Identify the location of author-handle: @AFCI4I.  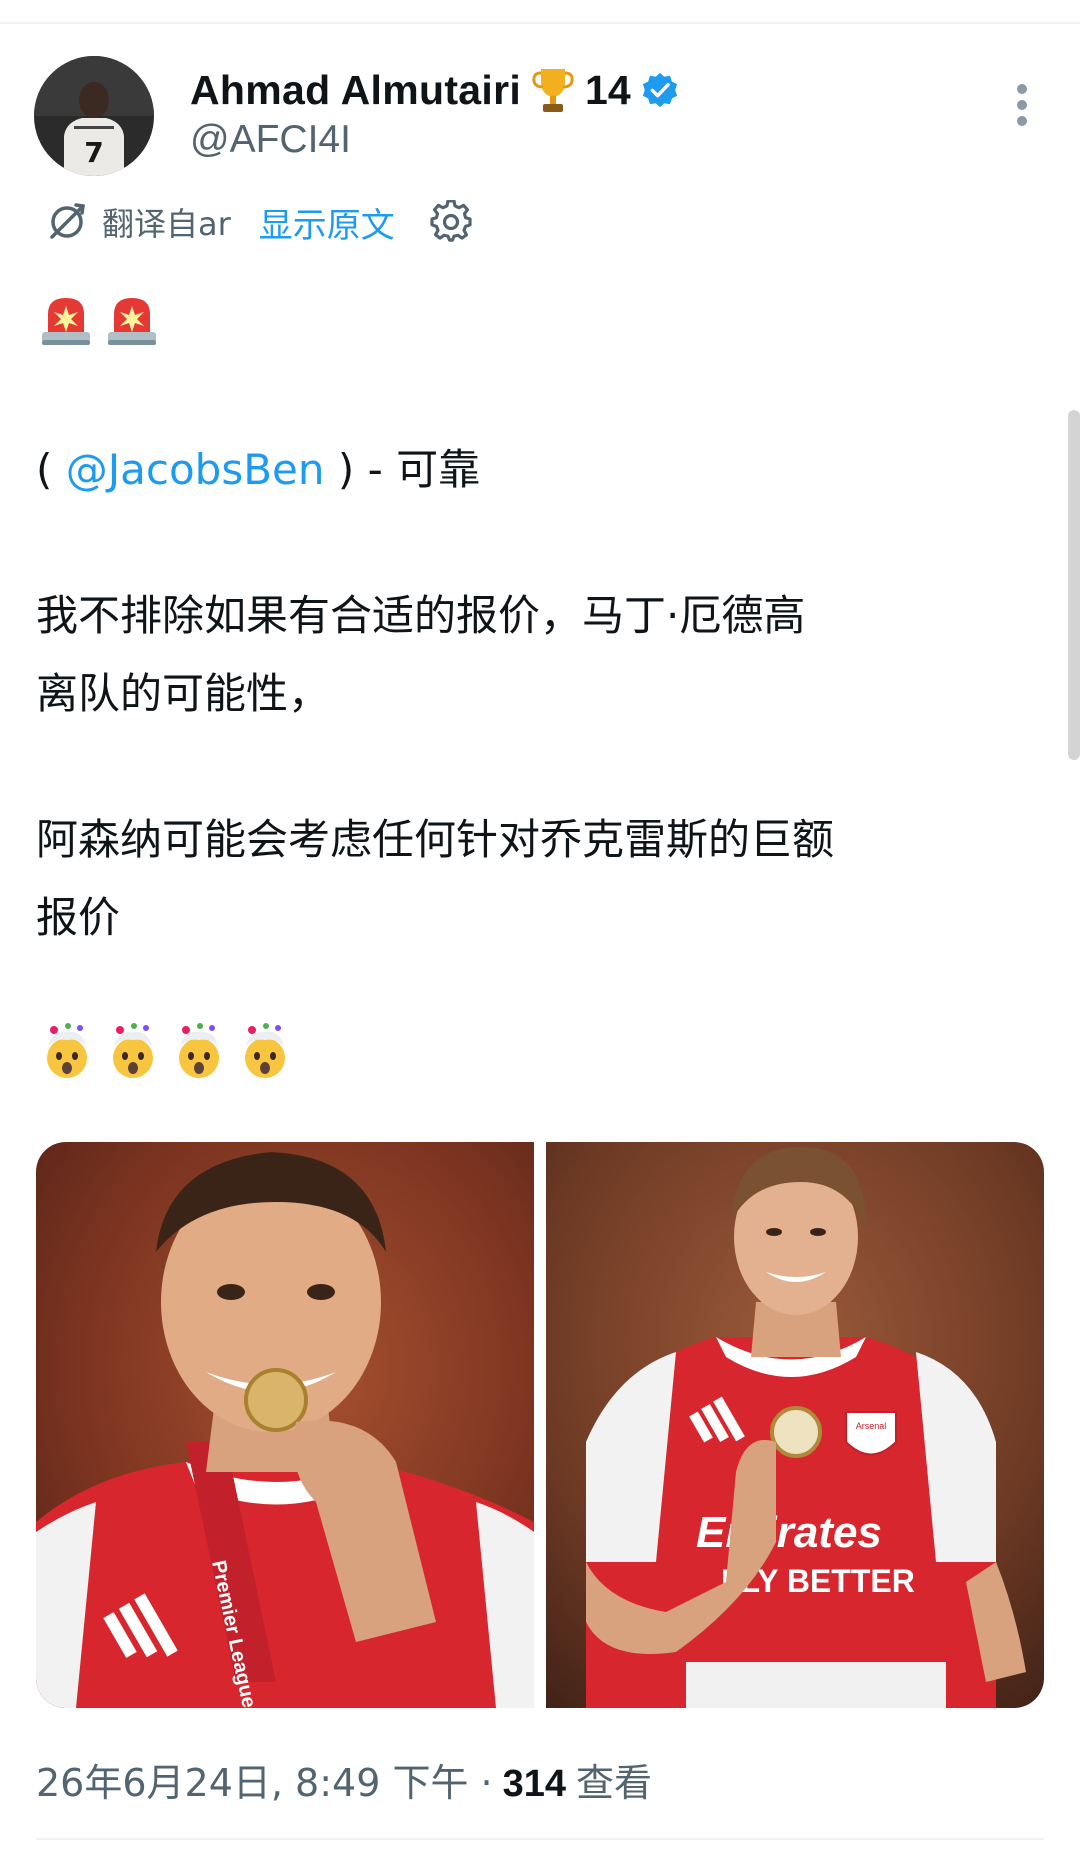
(270, 140).